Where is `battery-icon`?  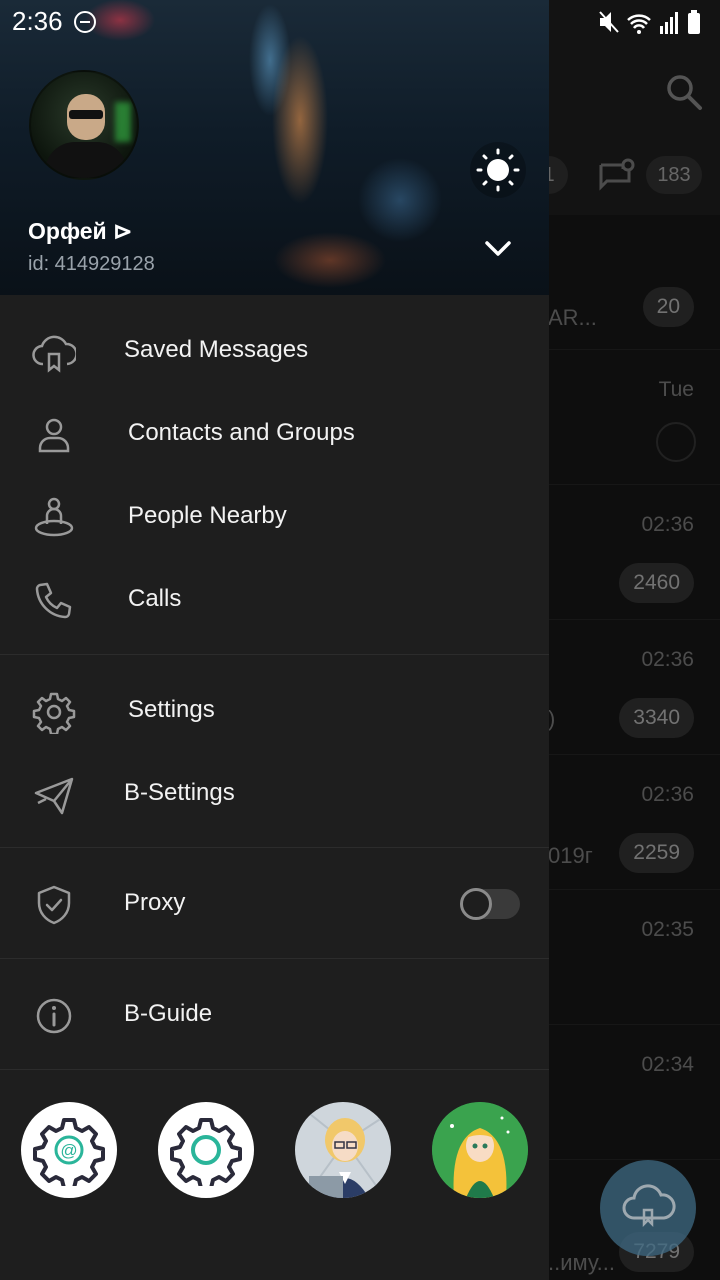 battery-icon is located at coordinates (694, 22).